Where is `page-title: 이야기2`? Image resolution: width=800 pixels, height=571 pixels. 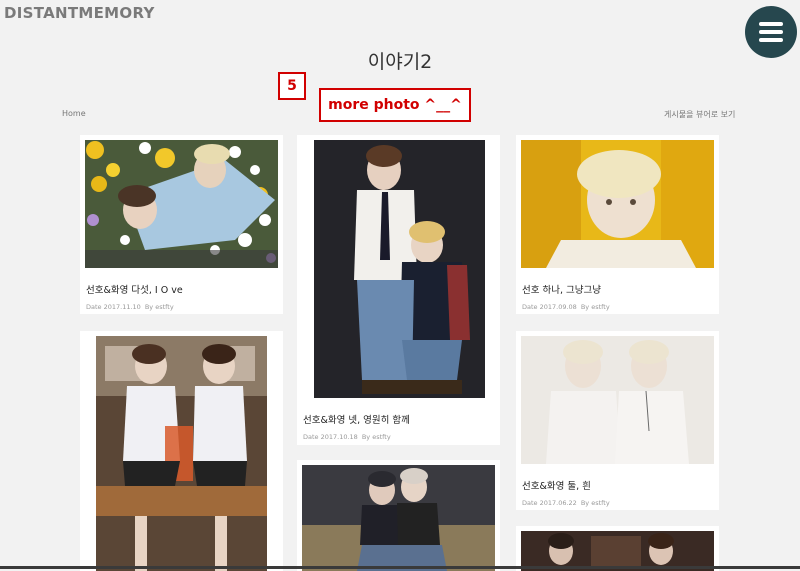
page-title: 이야기2 is located at coordinates (400, 62).